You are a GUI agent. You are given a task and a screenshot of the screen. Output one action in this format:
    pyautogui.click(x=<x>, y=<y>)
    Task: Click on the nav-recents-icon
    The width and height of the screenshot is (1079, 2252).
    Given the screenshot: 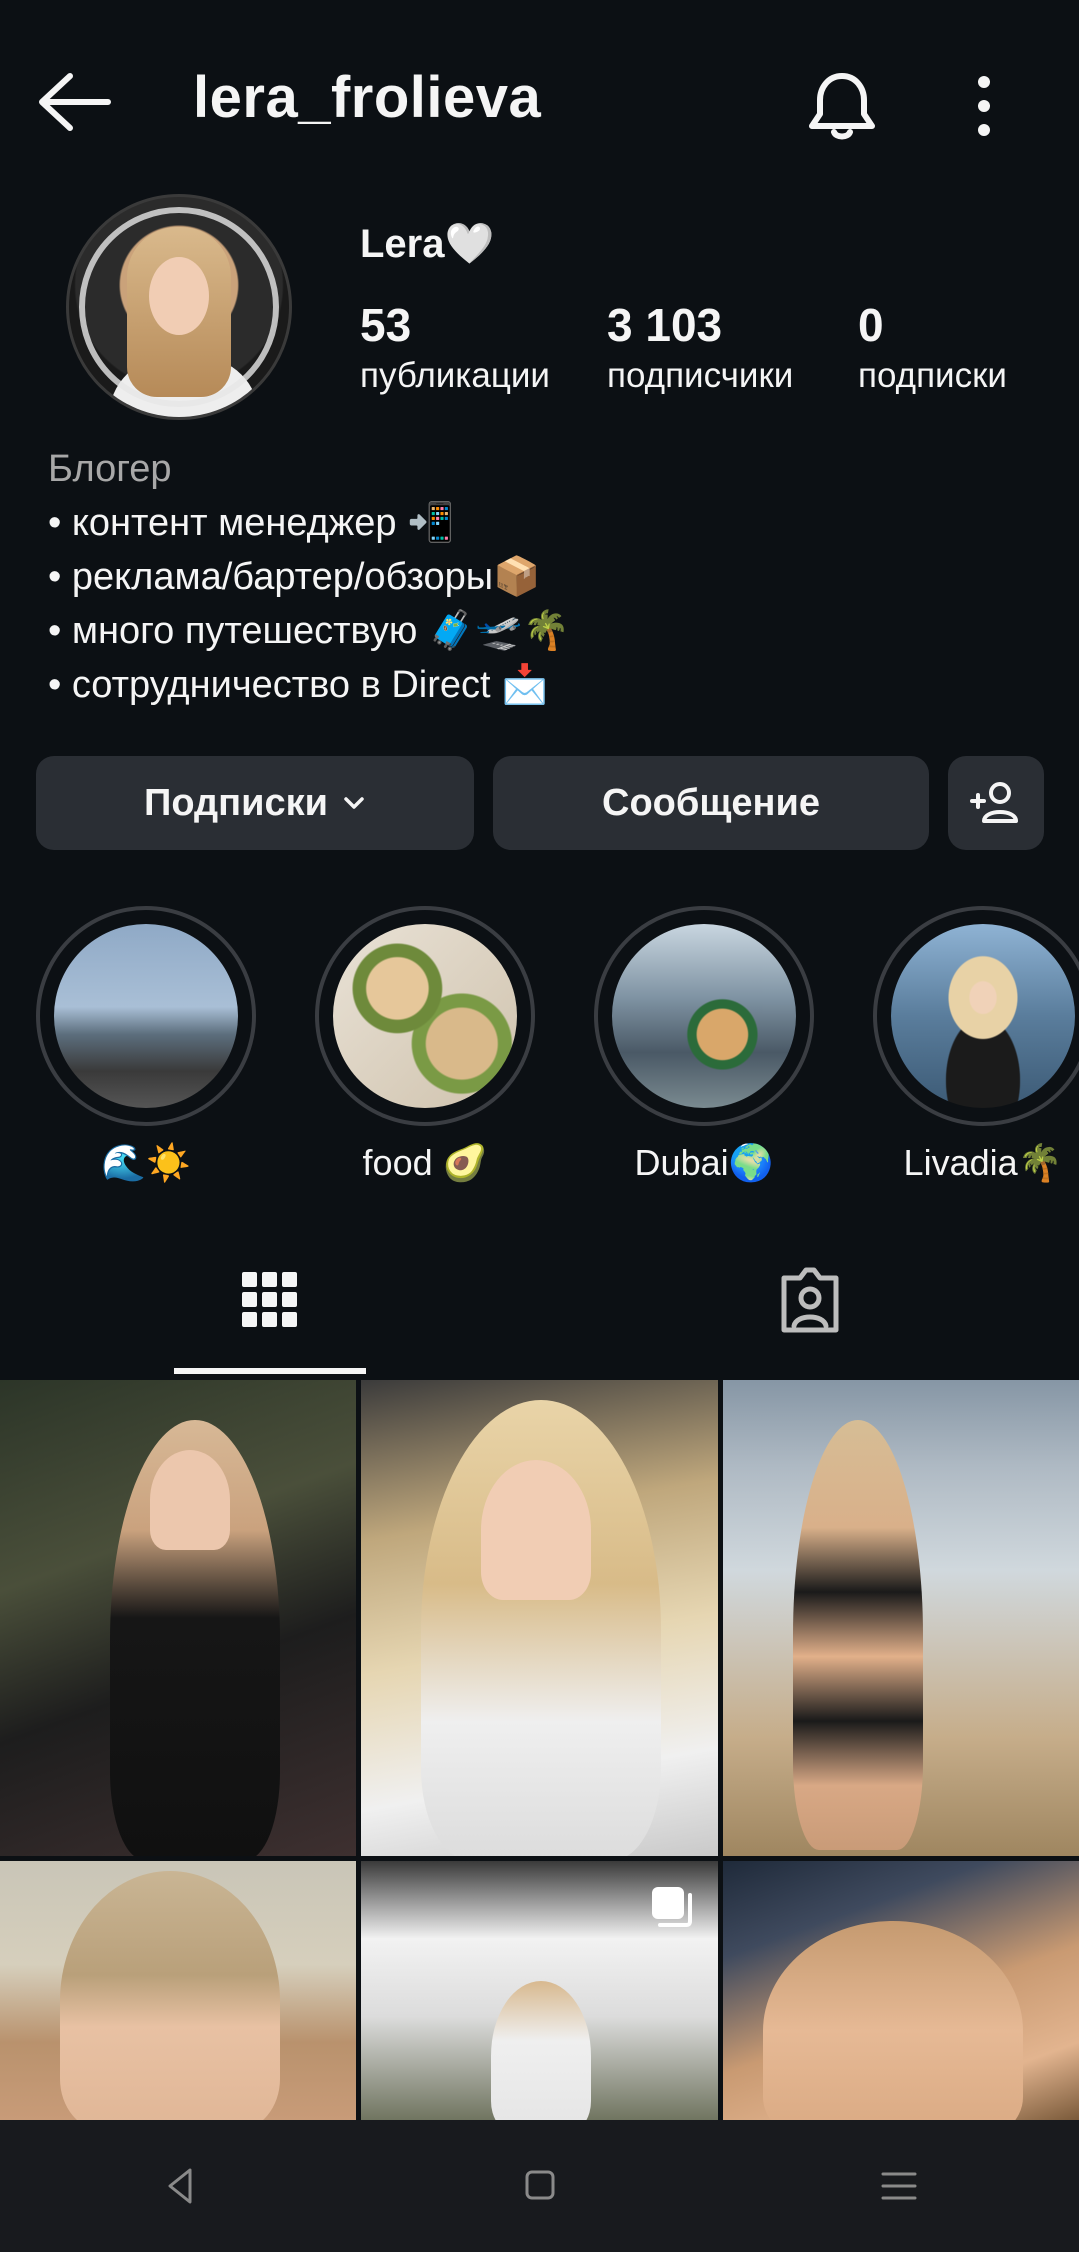 What is the action you would take?
    pyautogui.click(x=899, y=2186)
    